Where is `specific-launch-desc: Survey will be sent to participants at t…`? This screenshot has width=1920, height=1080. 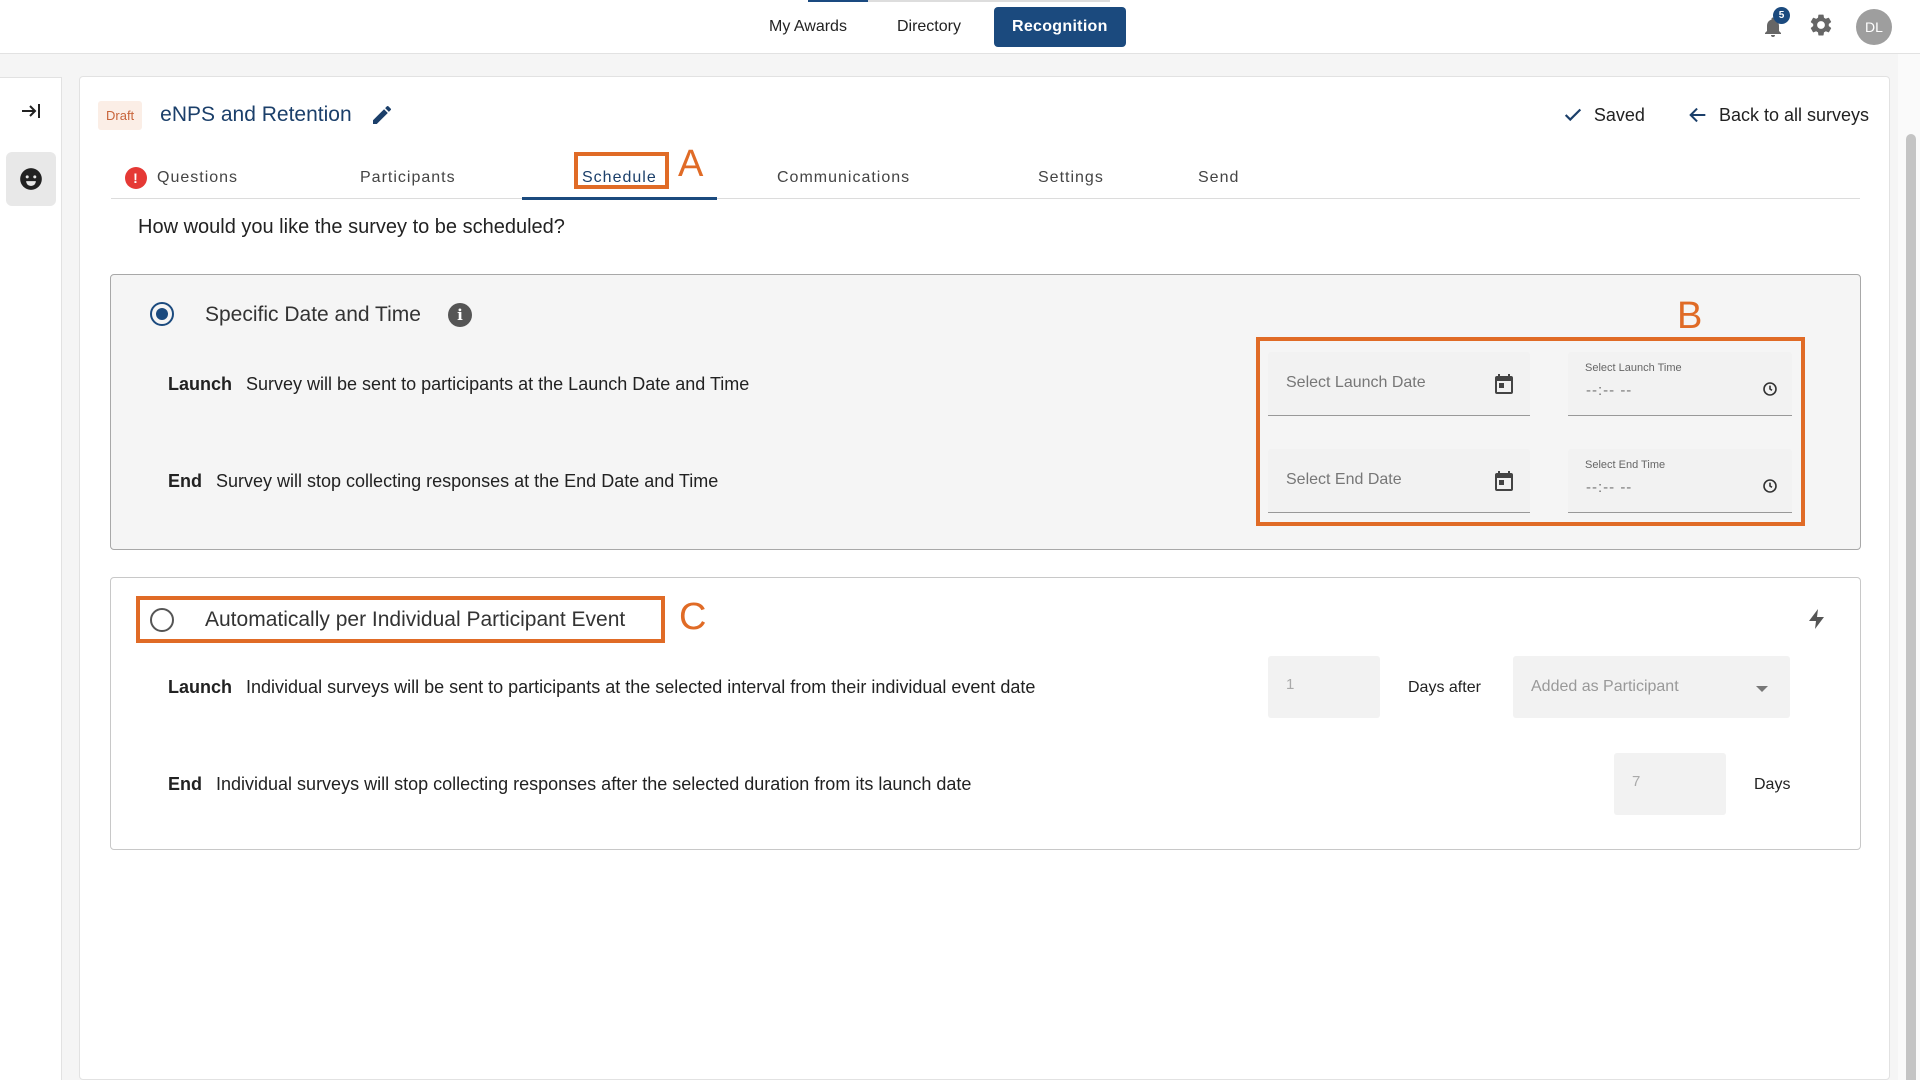 specific-launch-desc: Survey will be sent to participants at t… is located at coordinates (498, 384).